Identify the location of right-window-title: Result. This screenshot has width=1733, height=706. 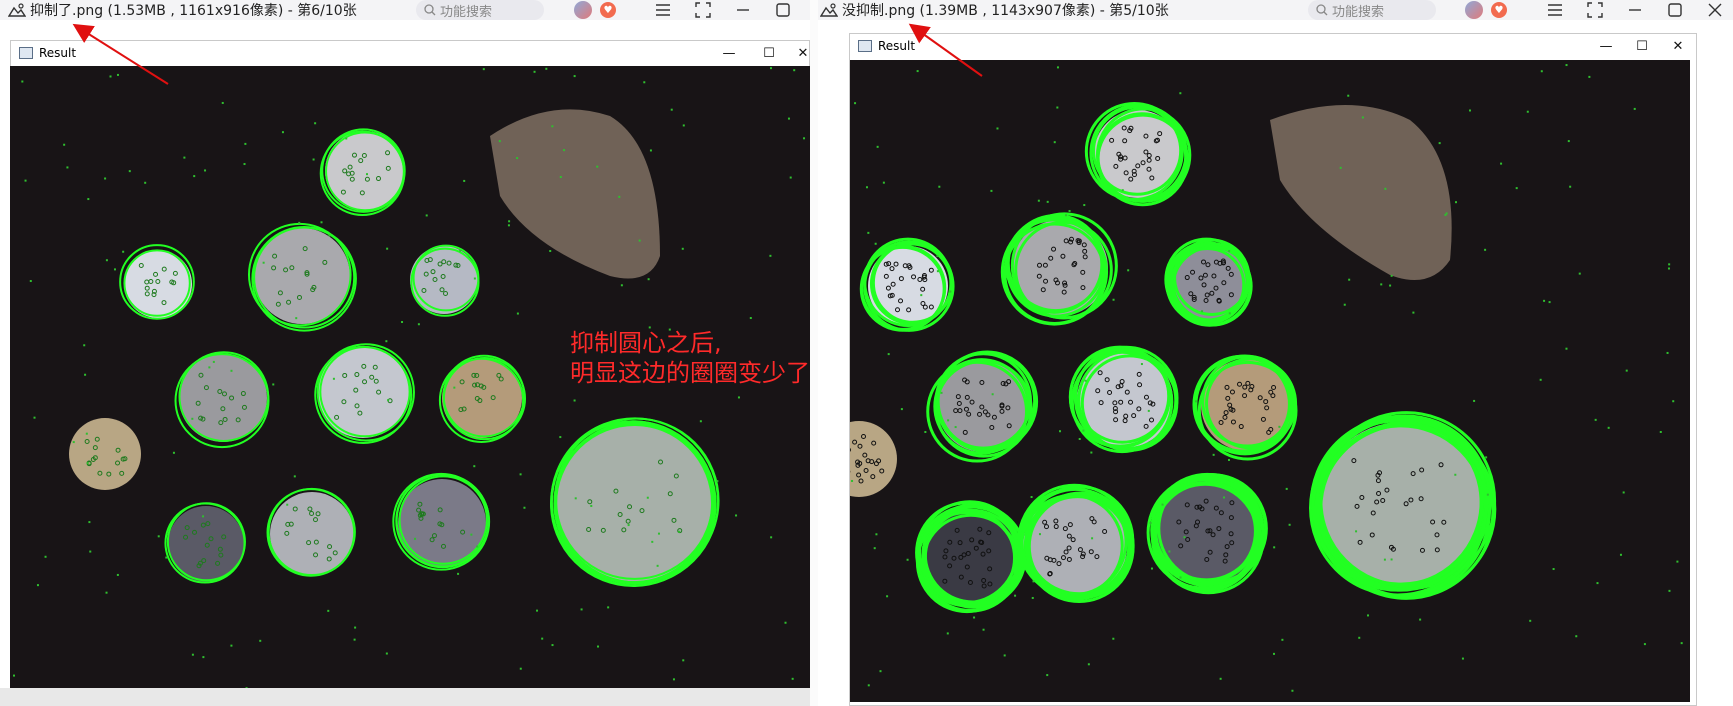
(897, 46).